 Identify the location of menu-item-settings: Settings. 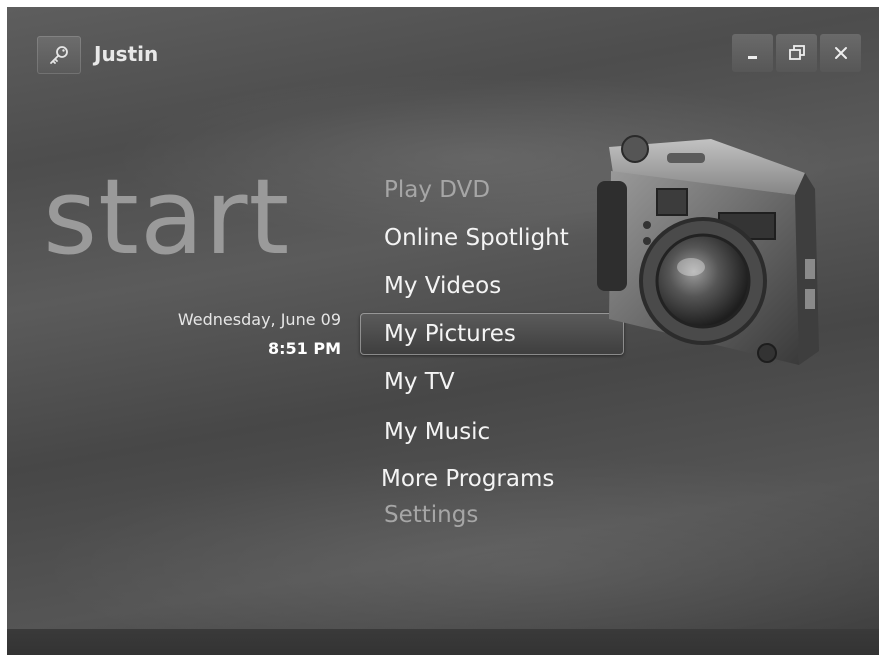
(431, 515).